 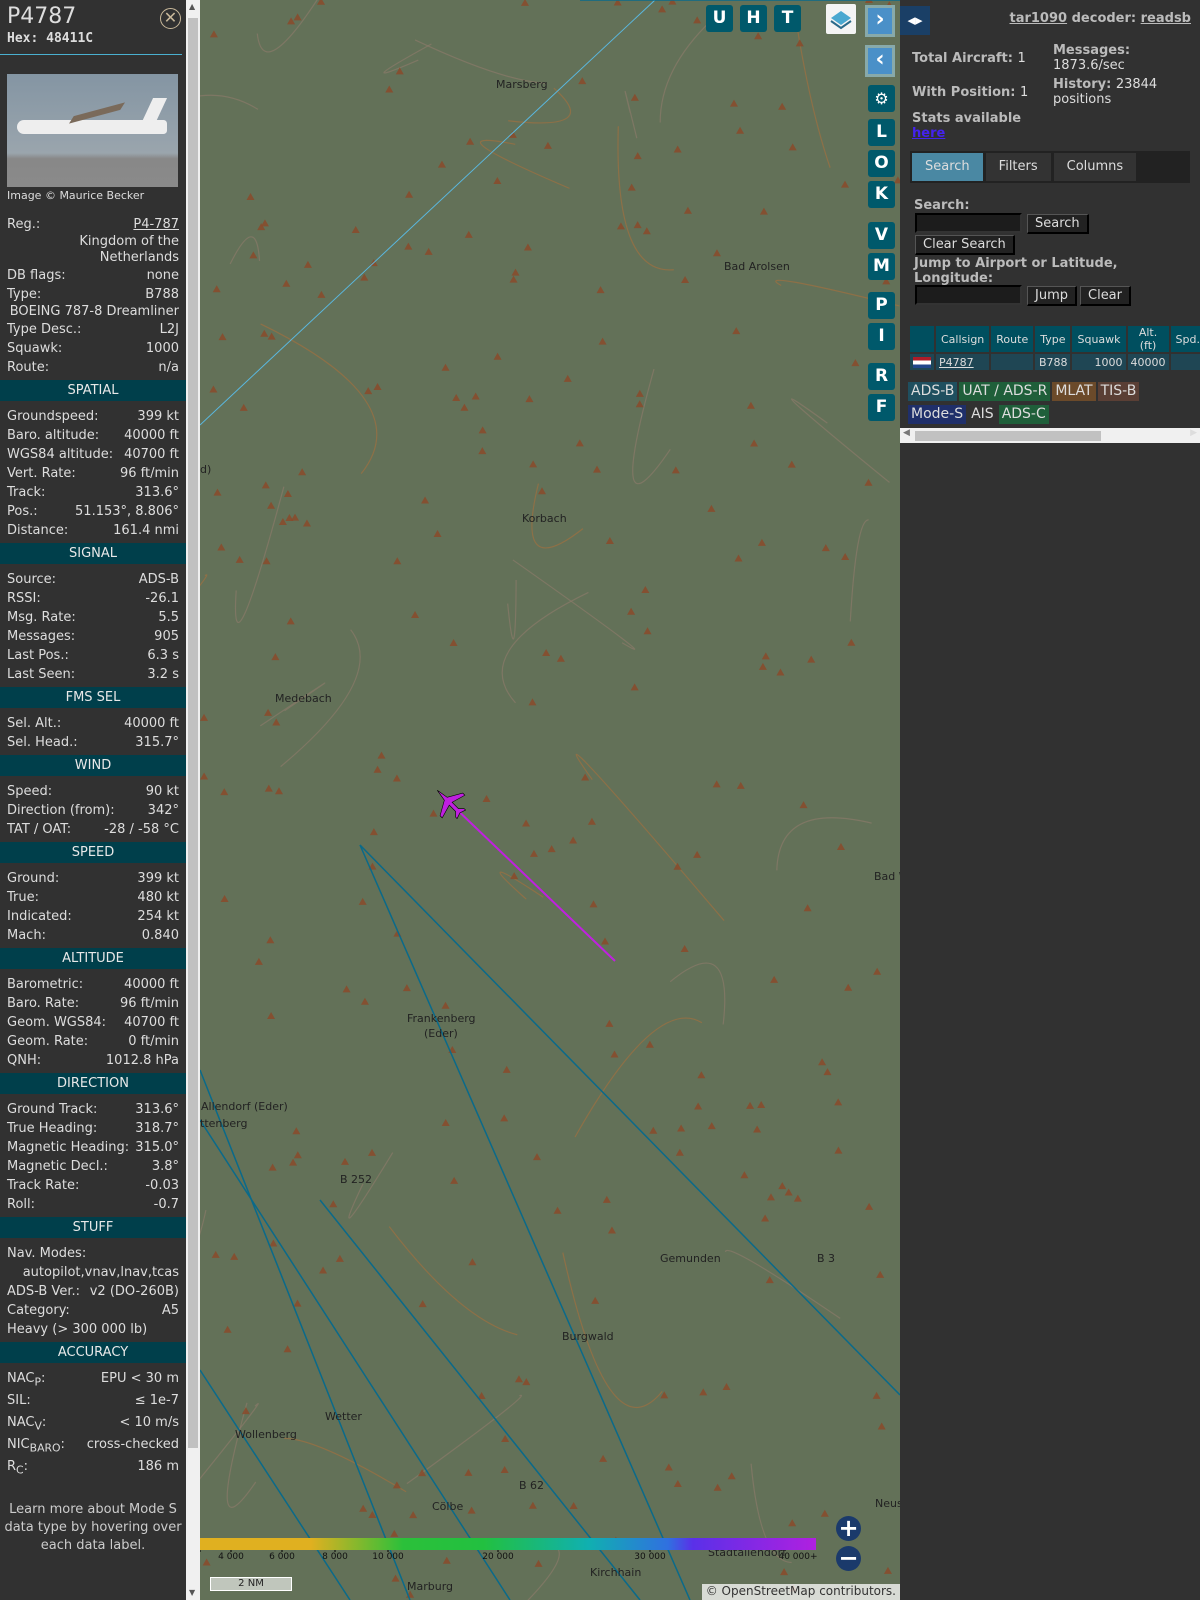 I want to click on toggle-sidebar-button: ◂▸, so click(x=915, y=20).